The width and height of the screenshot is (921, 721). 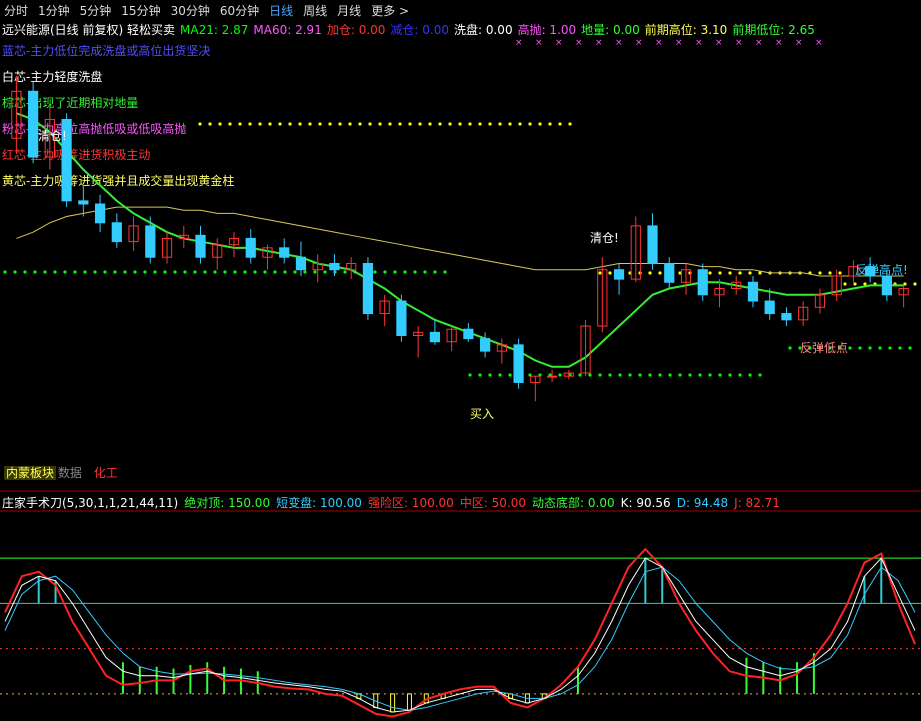 I want to click on lower-tab-row: 内蒙板块 数据 化工, so click(x=61, y=472).